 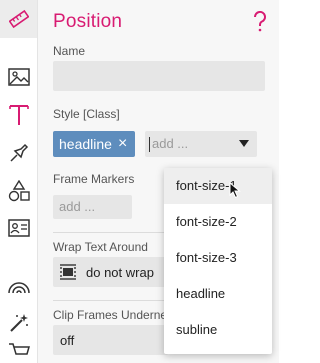 I want to click on magic-wand-icon, so click(x=18, y=323).